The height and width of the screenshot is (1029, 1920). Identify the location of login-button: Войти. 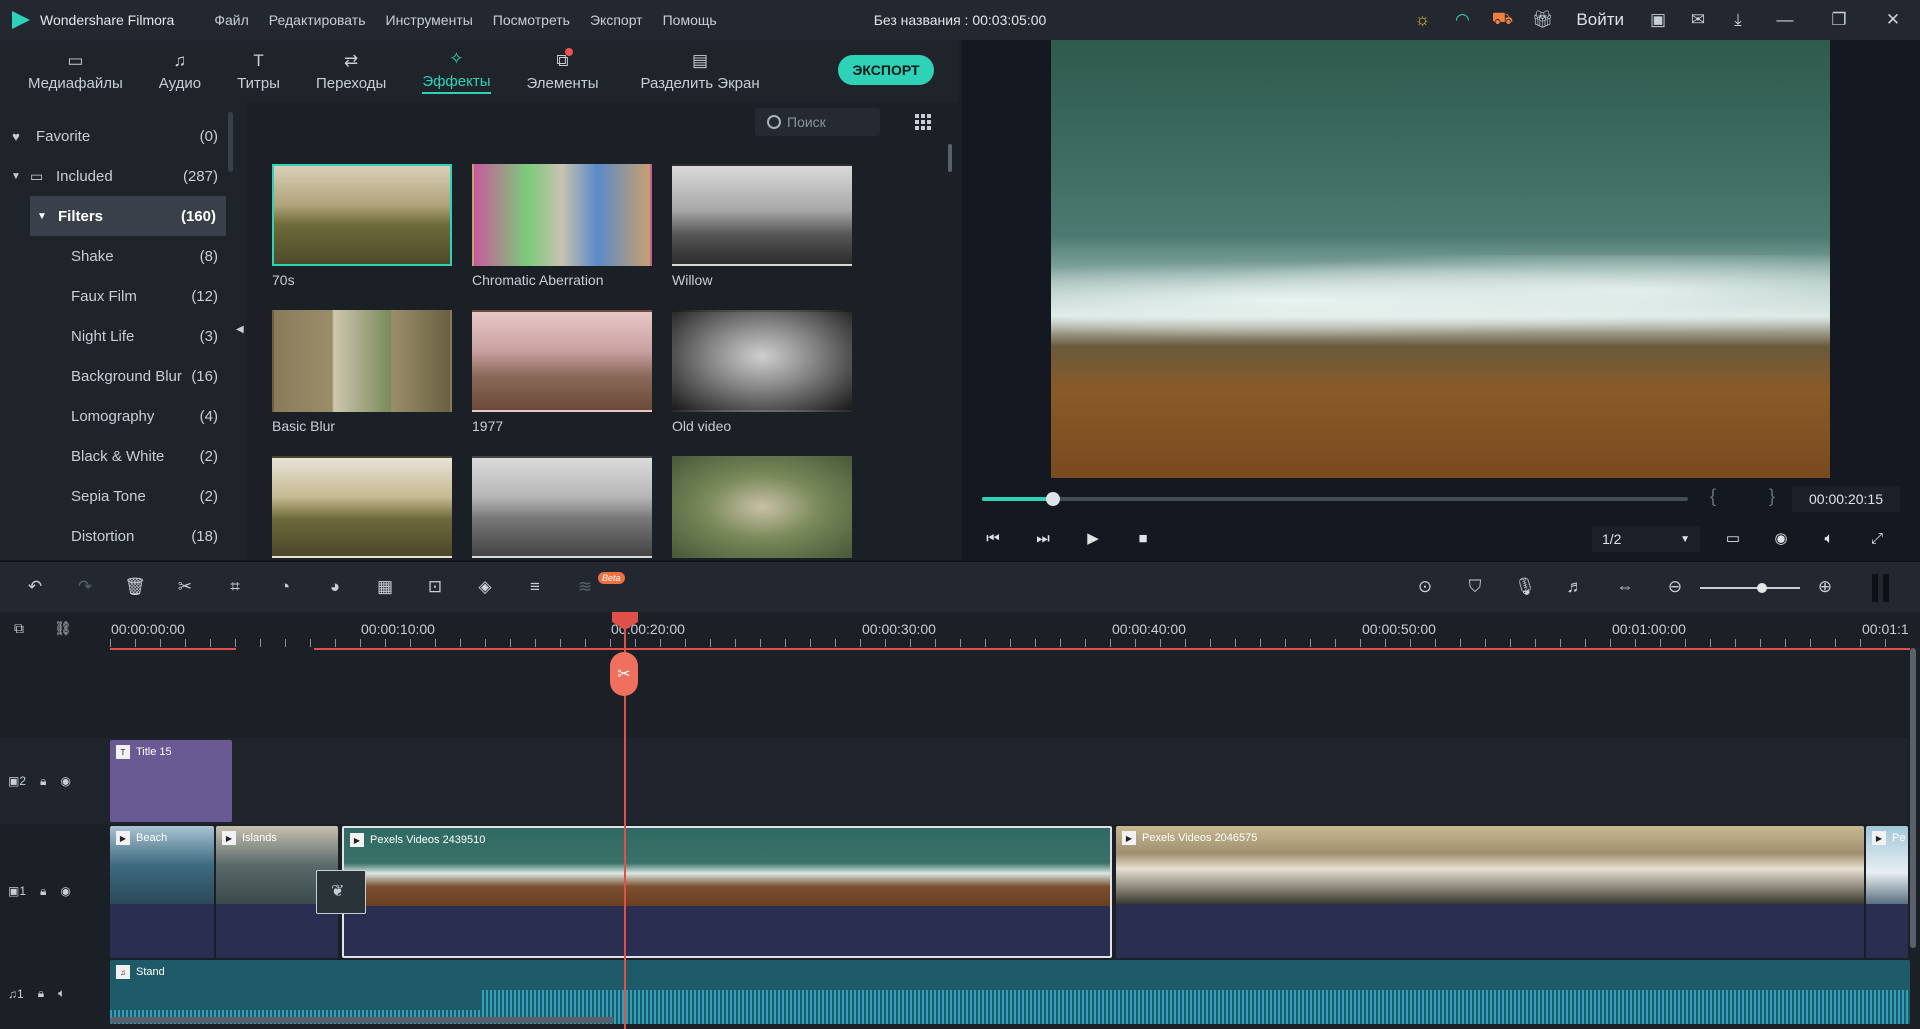
(1600, 20).